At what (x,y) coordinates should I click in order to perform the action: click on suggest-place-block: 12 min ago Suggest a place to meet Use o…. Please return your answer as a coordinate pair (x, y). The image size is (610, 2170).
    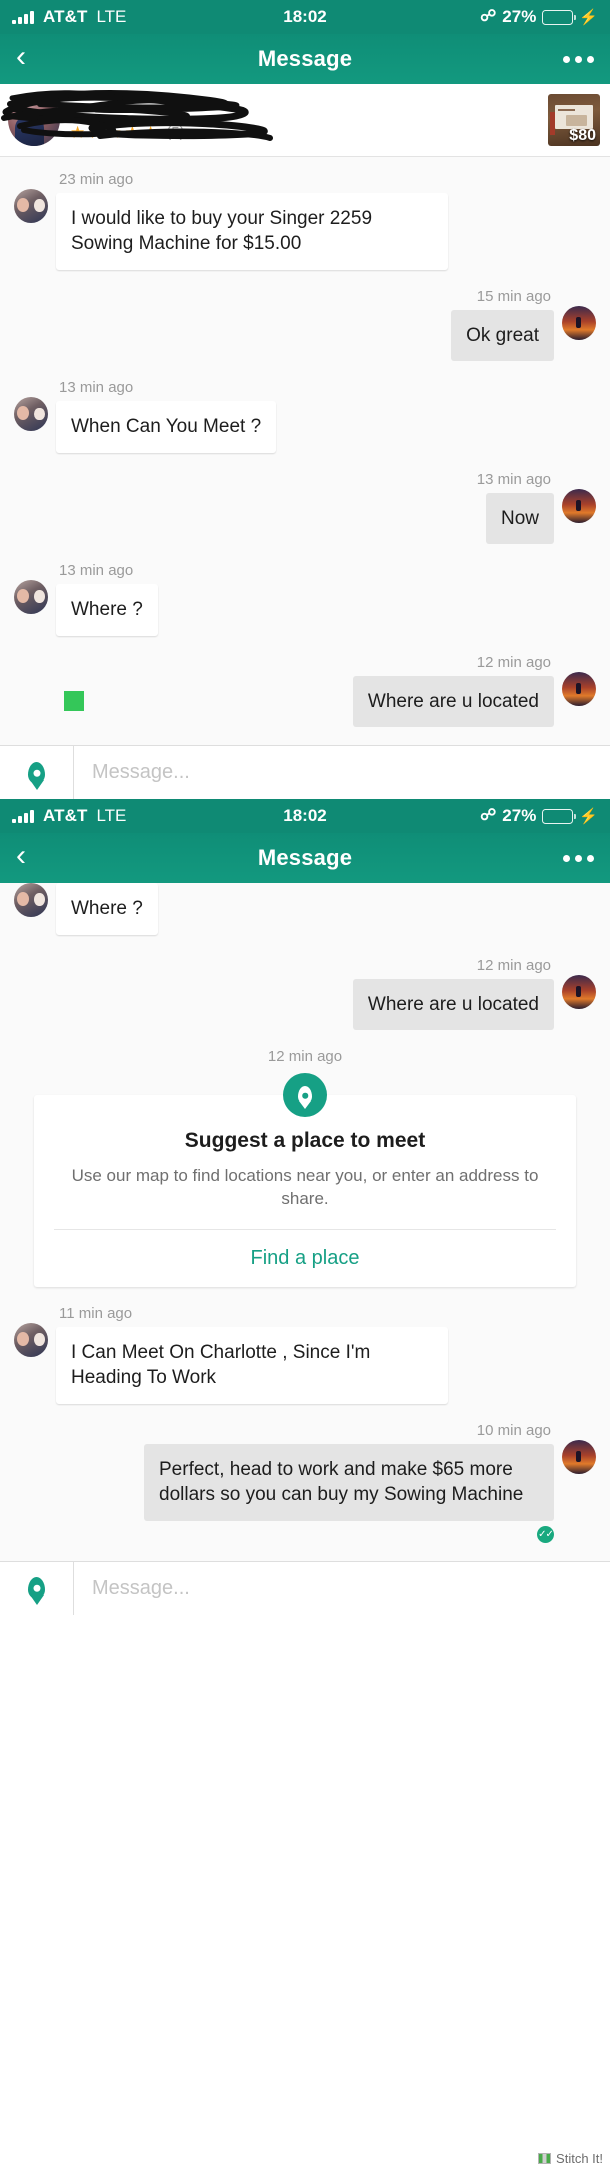
    Looking at the image, I should click on (305, 1167).